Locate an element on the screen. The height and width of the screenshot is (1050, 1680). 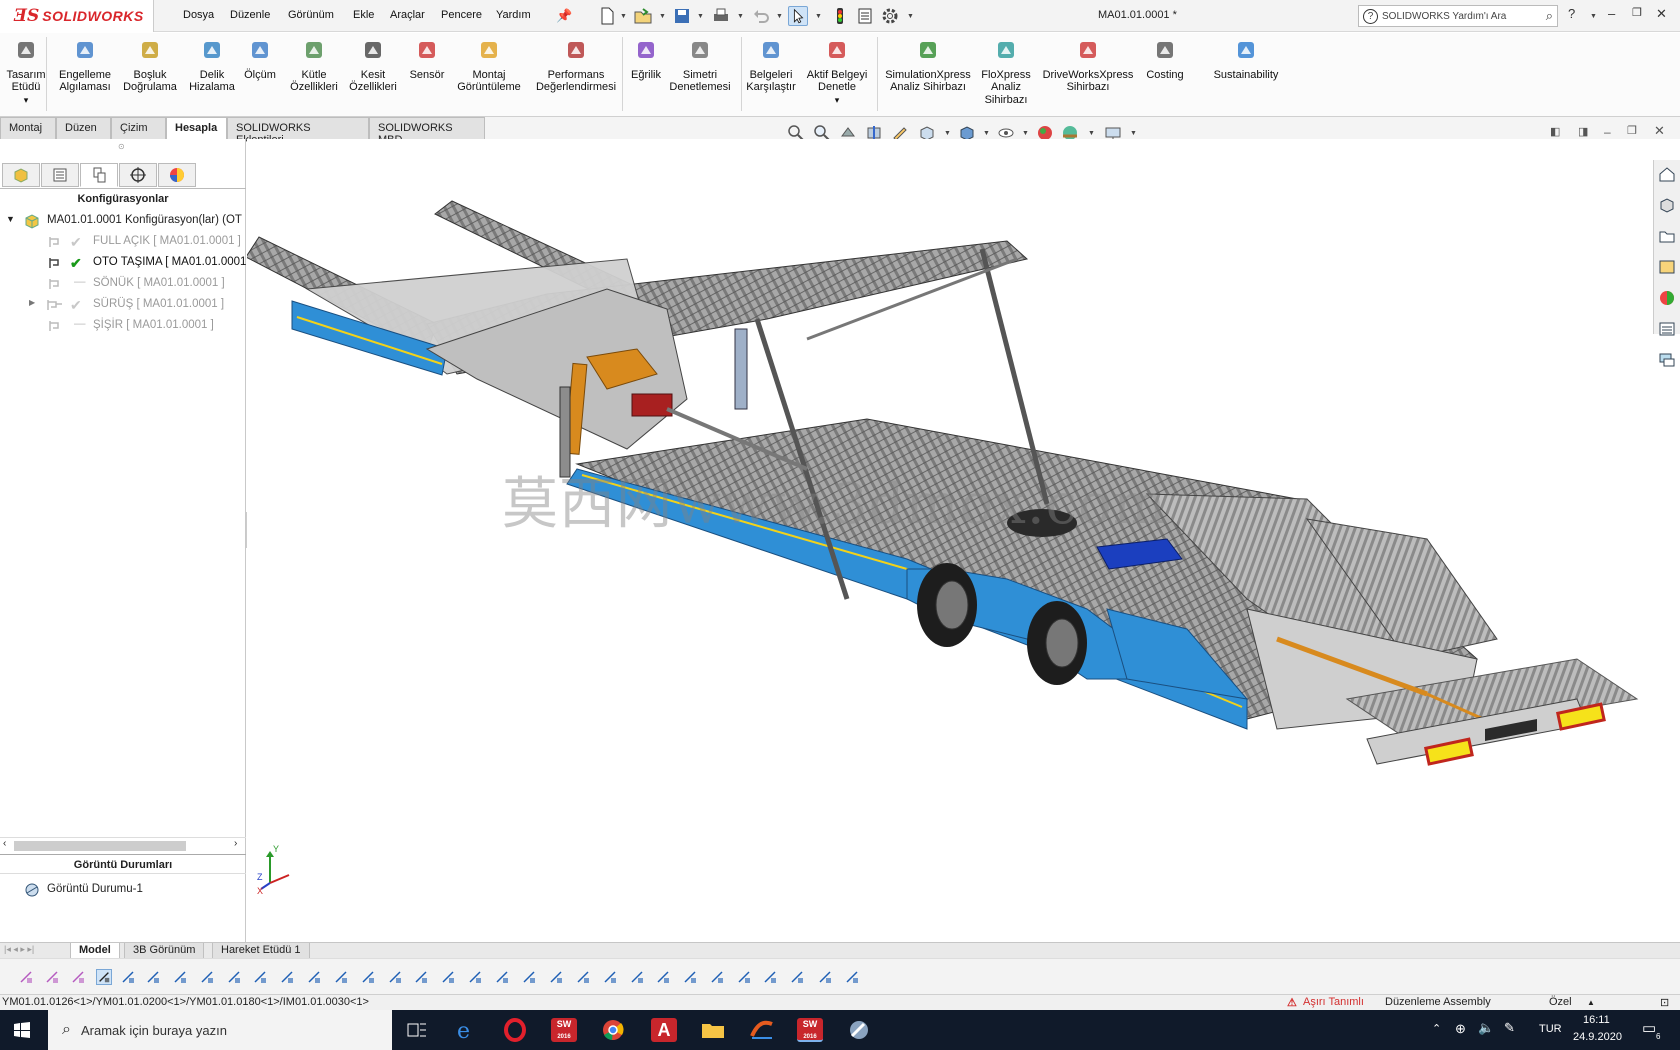
geometric-tolerance-icon is located at coordinates (637, 977).